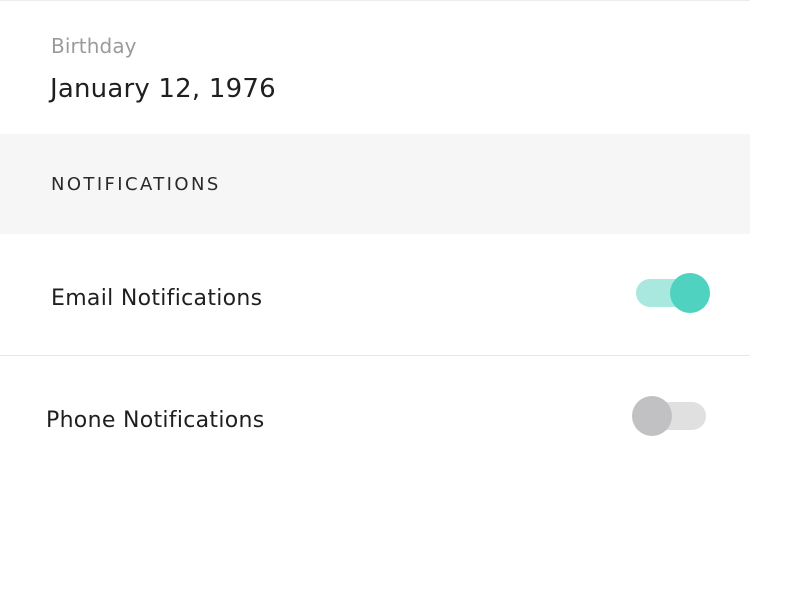 The width and height of the screenshot is (800, 600). Describe the element at coordinates (157, 298) in the screenshot. I see `email-notifications-label: Email Notifications` at that location.